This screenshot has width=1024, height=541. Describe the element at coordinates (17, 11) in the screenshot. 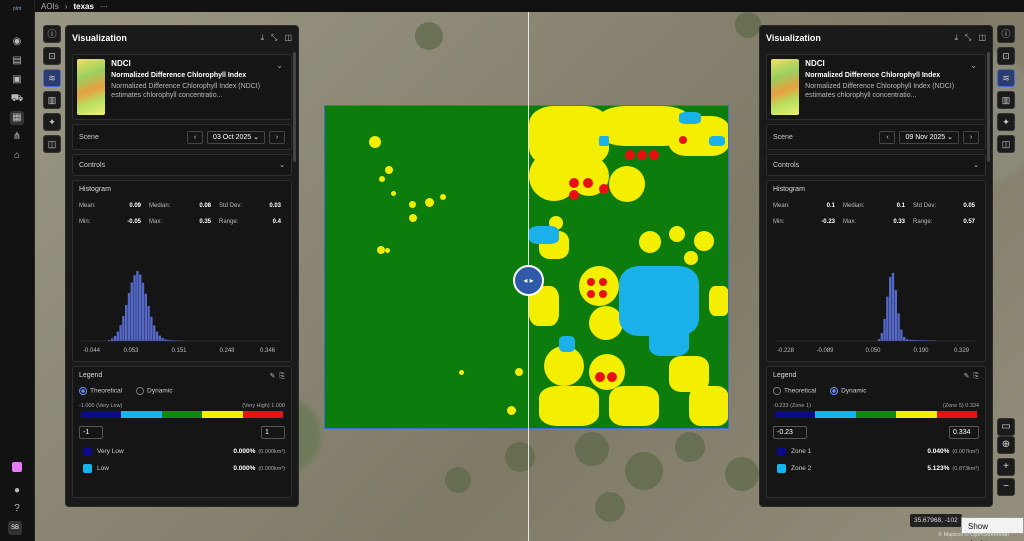

I see `app-logo: plnt` at that location.